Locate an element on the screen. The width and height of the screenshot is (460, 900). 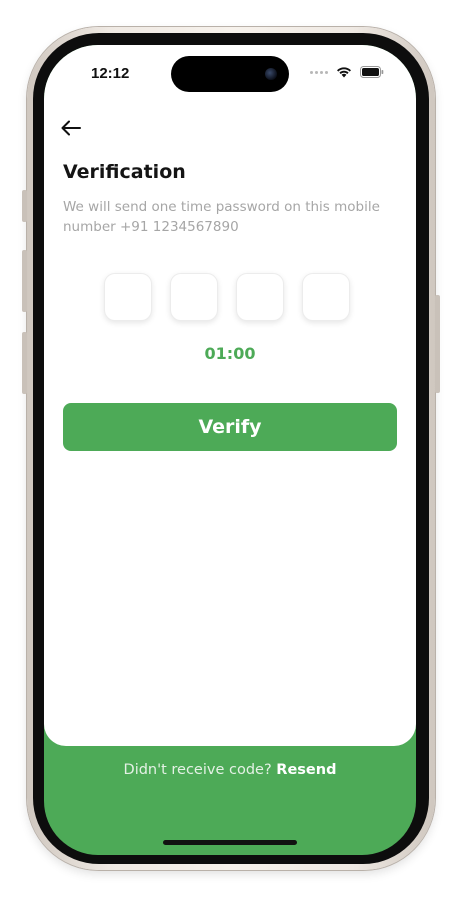
volume-down-button is located at coordinates (24, 363).